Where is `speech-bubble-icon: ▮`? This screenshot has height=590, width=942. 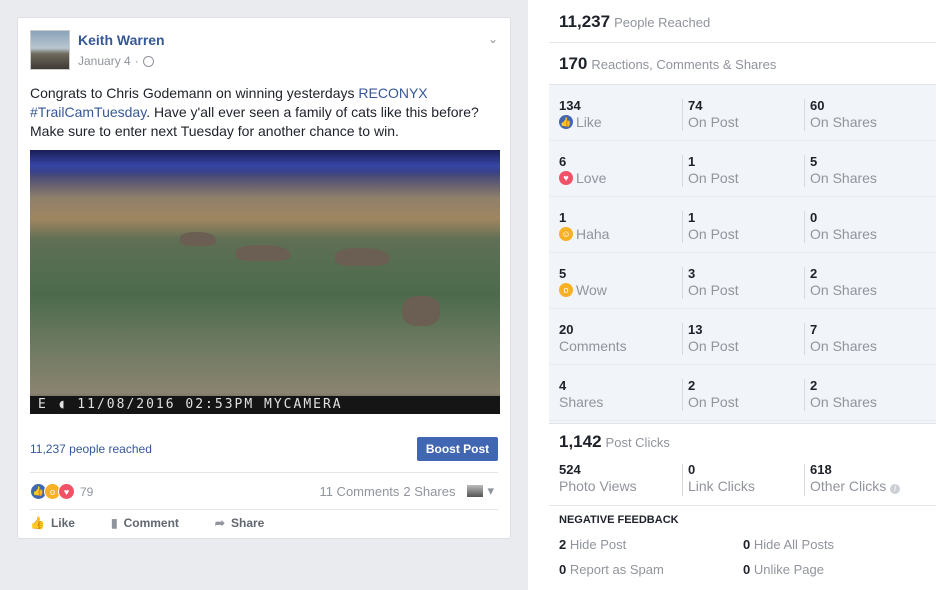
speech-bubble-icon: ▮ is located at coordinates (114, 523).